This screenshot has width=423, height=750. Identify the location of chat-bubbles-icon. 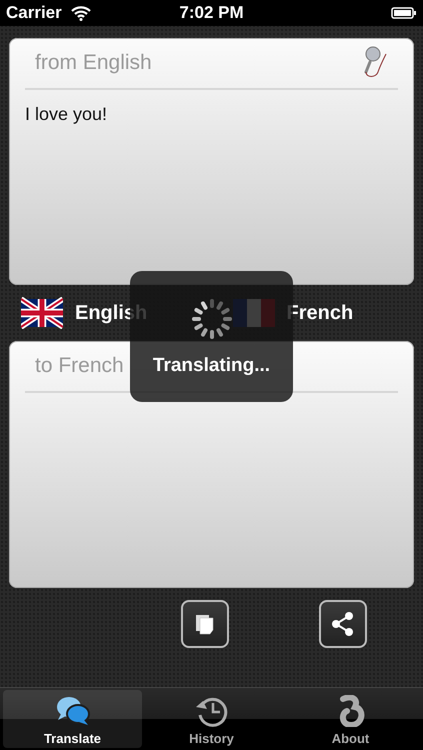
(72, 711).